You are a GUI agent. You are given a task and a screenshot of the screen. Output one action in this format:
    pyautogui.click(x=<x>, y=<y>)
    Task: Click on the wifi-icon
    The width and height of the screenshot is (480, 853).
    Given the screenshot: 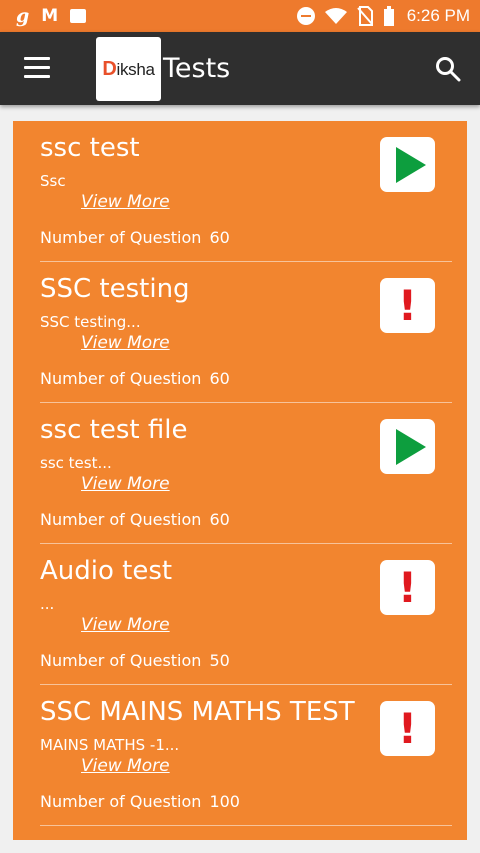 What is the action you would take?
    pyautogui.click(x=335, y=16)
    